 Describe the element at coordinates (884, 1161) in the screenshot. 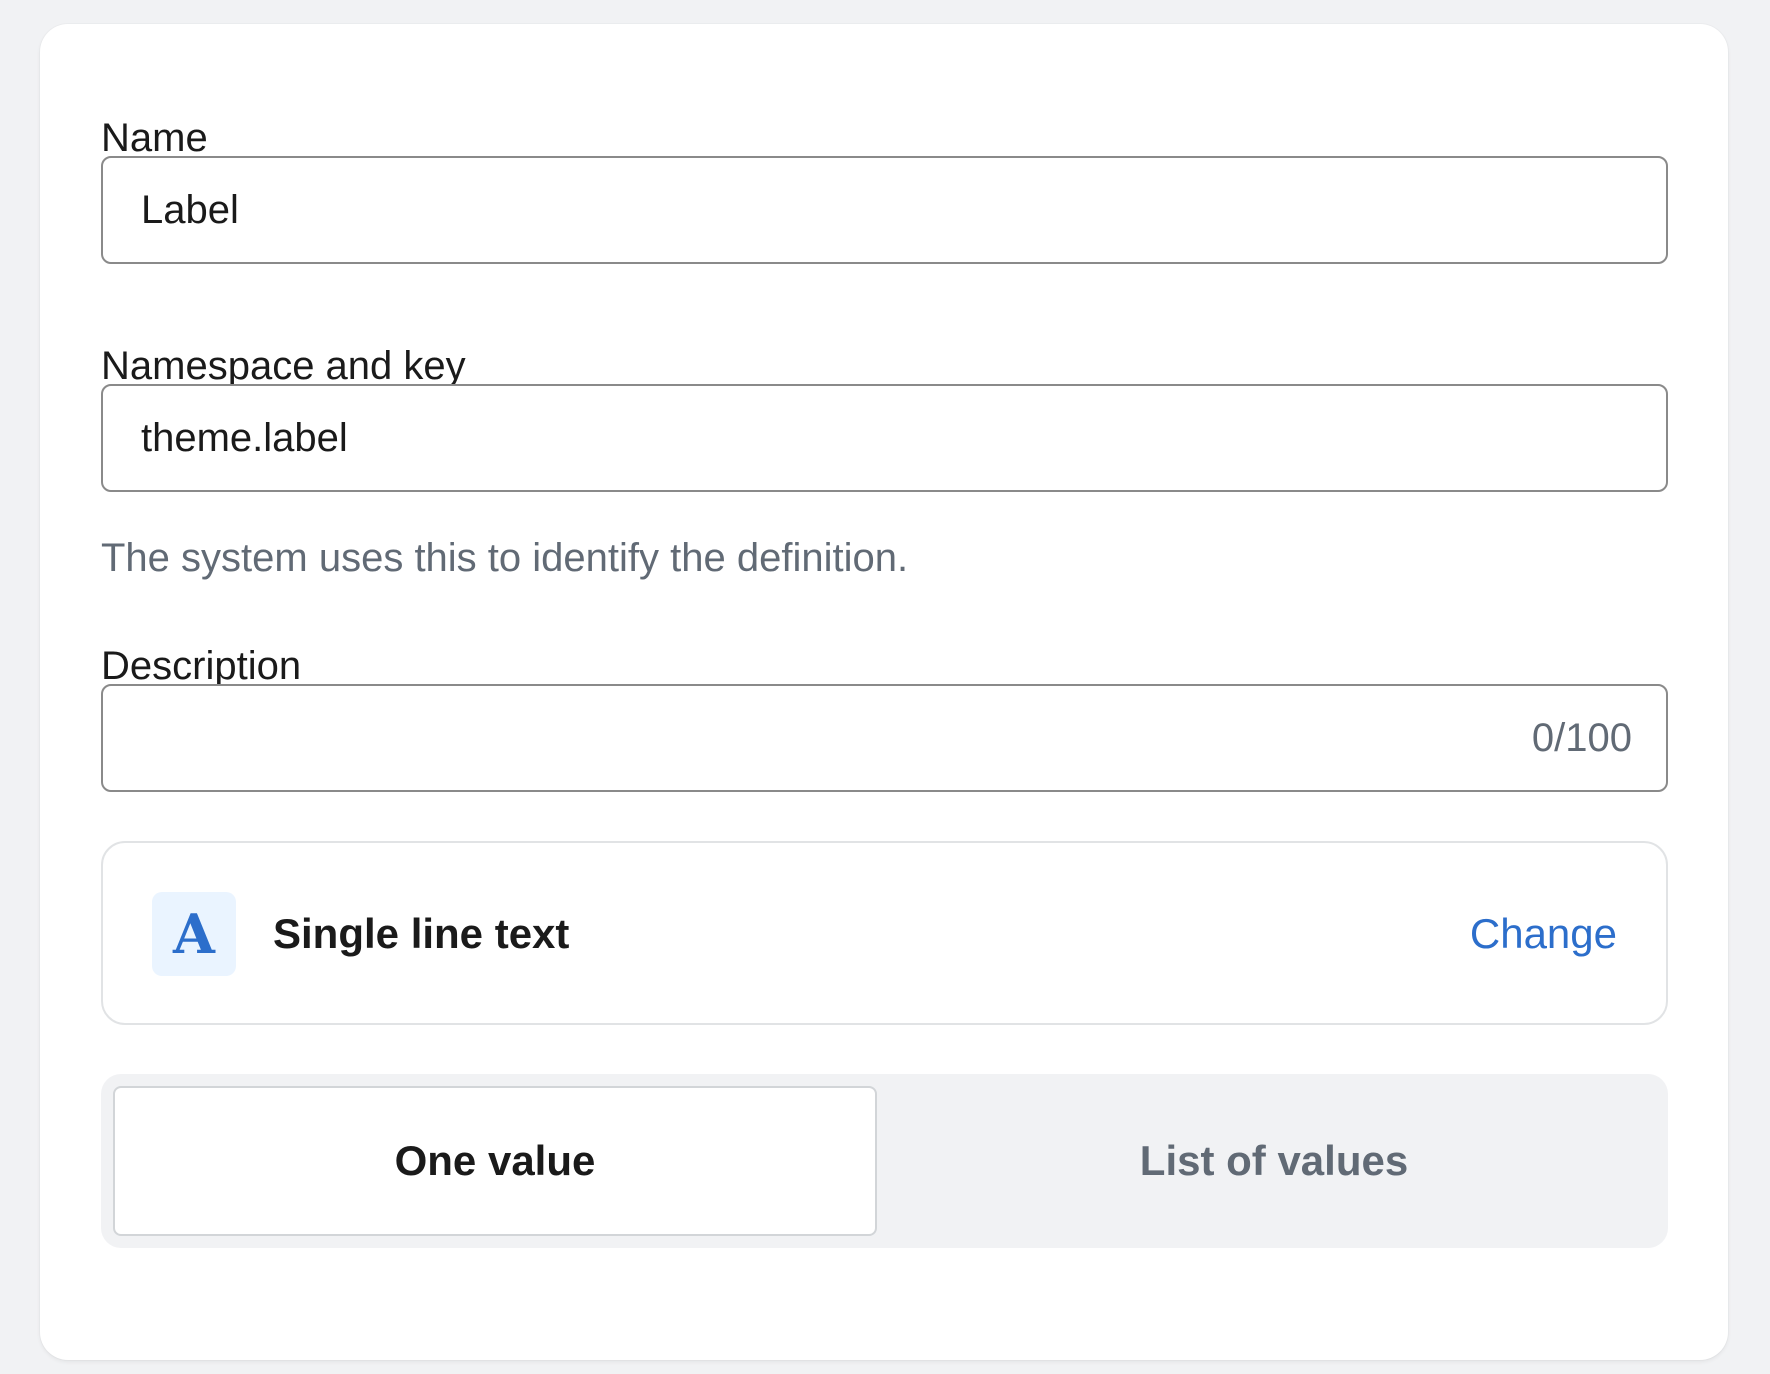

I see `value-mode-segmented-control: One value List of values` at that location.